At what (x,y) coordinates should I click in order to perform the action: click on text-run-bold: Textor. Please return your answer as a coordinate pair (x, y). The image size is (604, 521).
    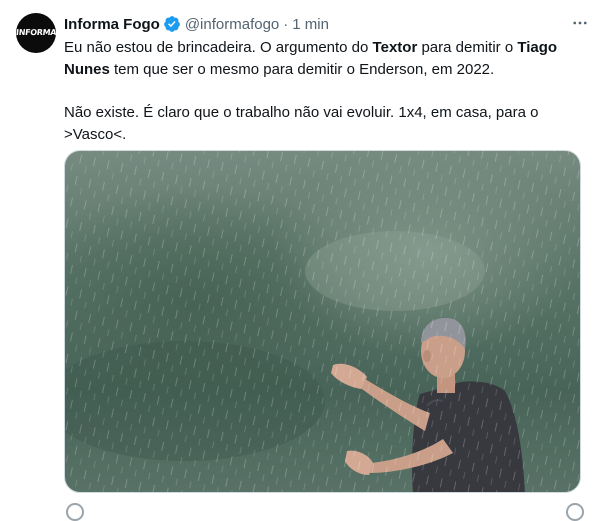
    Looking at the image, I should click on (395, 47).